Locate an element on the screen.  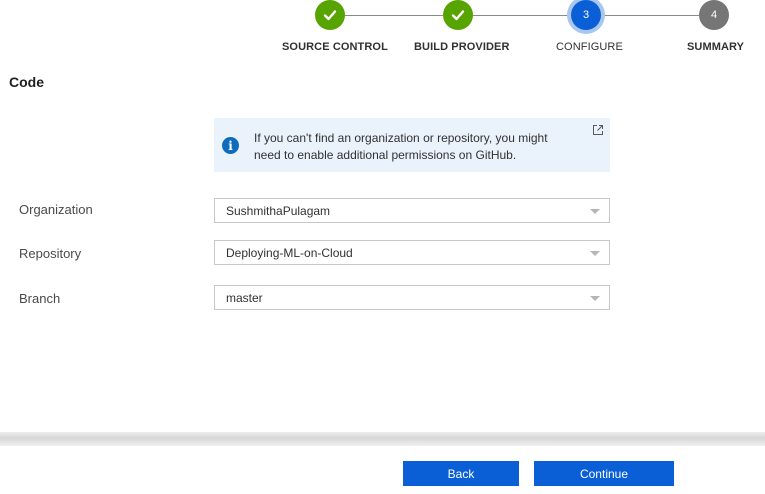
info-icon: i is located at coordinates (230, 145).